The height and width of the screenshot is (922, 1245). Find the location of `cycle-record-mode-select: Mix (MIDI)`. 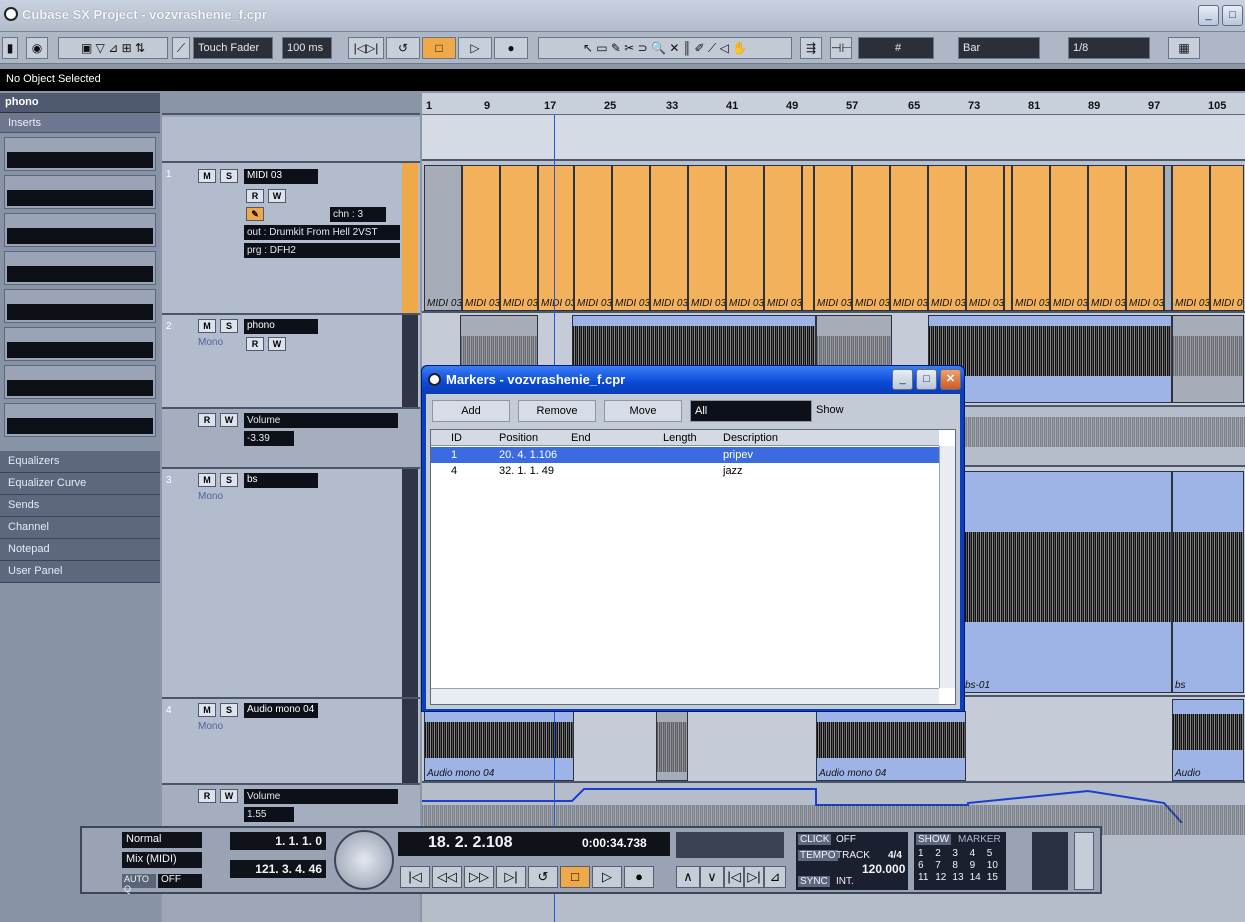

cycle-record-mode-select: Mix (MIDI) is located at coordinates (162, 860).